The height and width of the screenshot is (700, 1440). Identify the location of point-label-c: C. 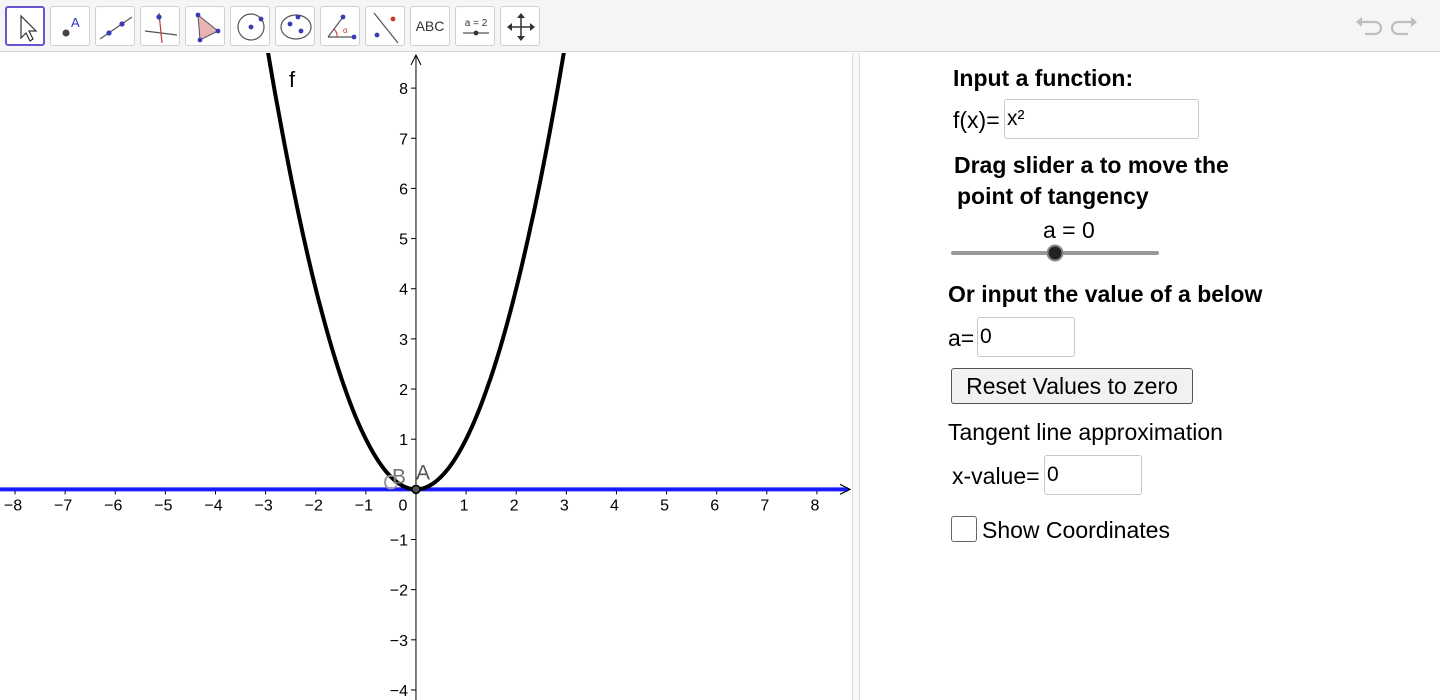
(390, 482).